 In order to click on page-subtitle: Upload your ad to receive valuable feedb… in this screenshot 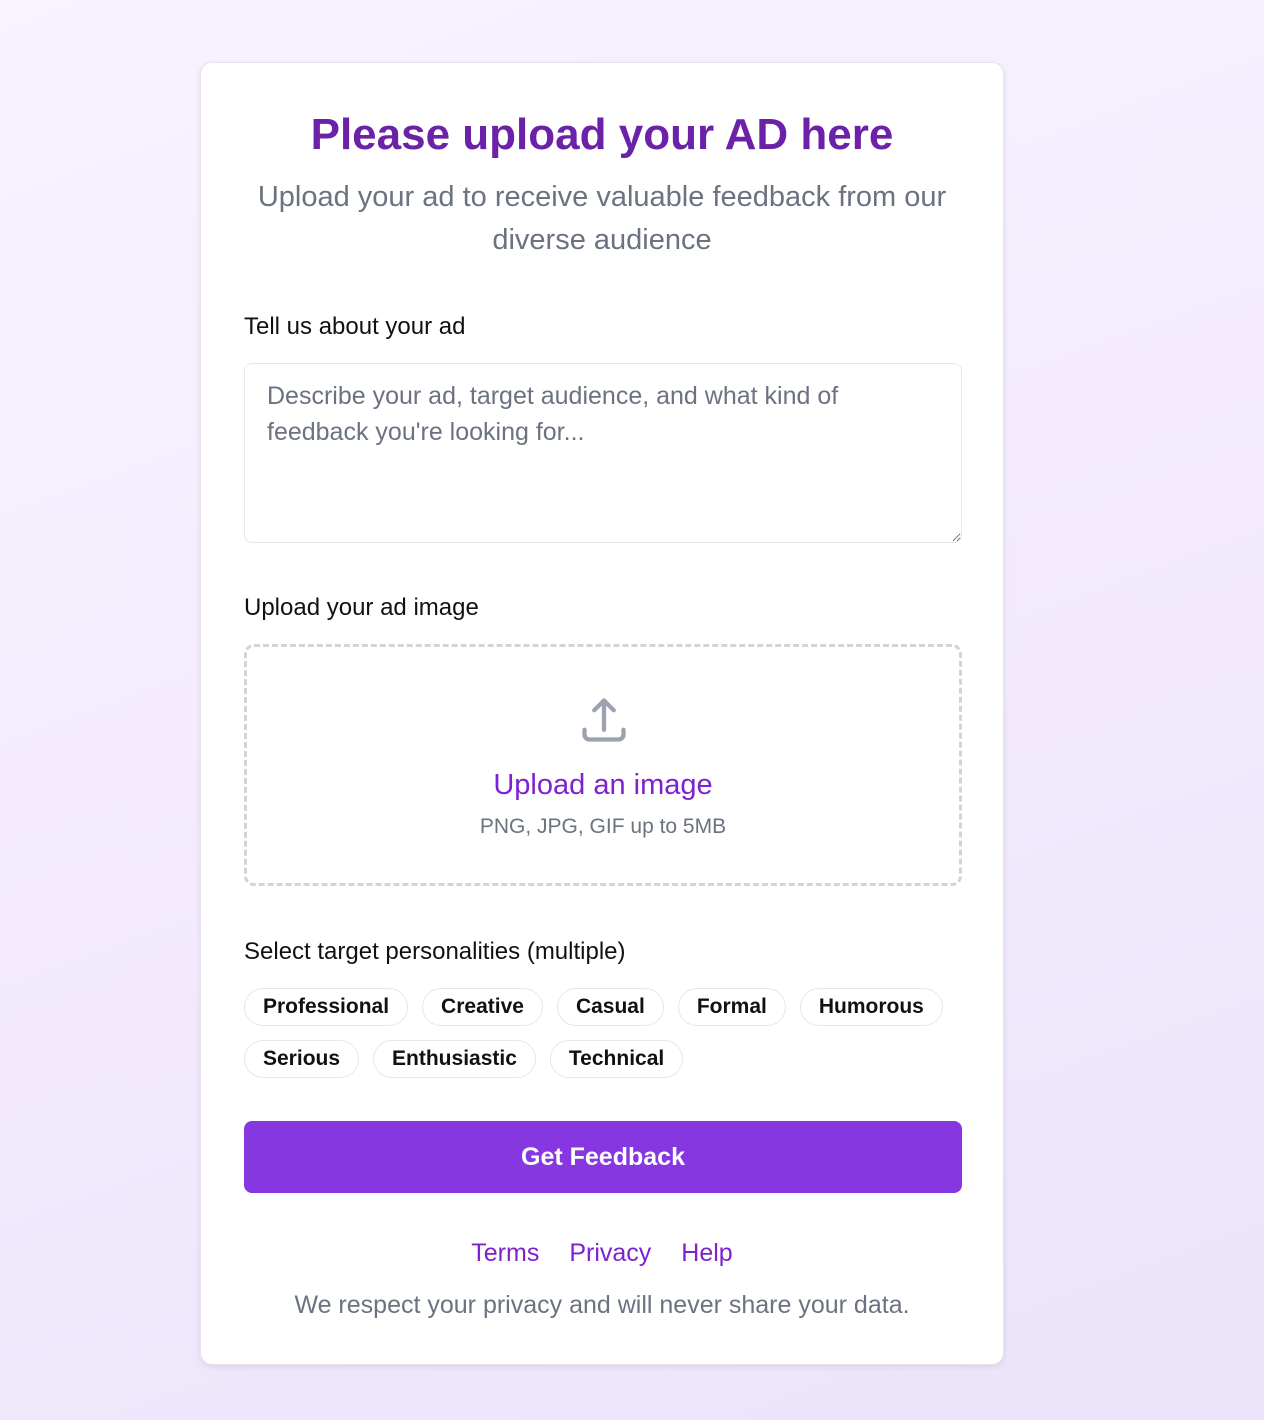, I will do `click(602, 218)`.